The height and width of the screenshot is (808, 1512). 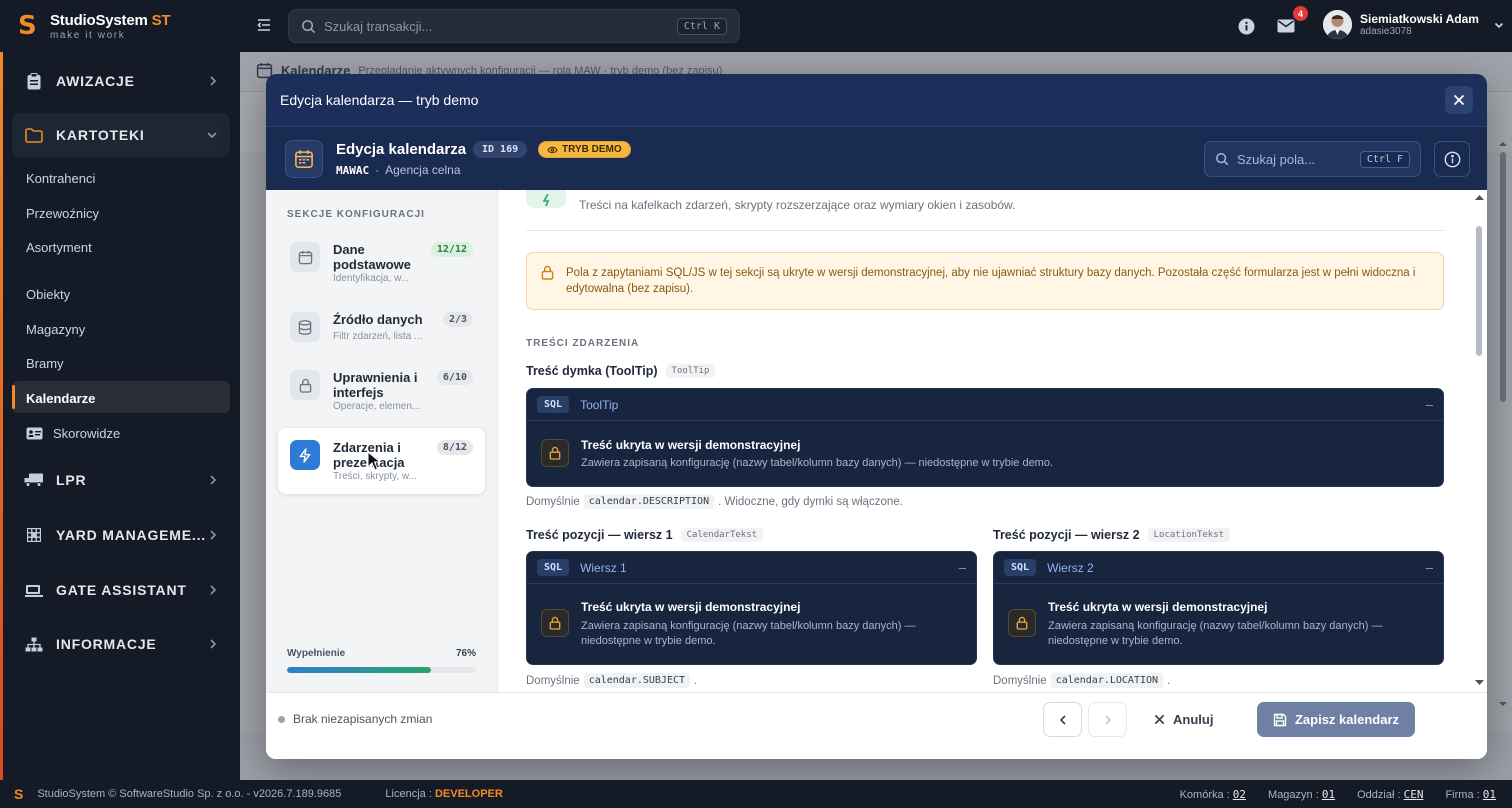 I want to click on notification-badge: 4, so click(x=1300, y=13).